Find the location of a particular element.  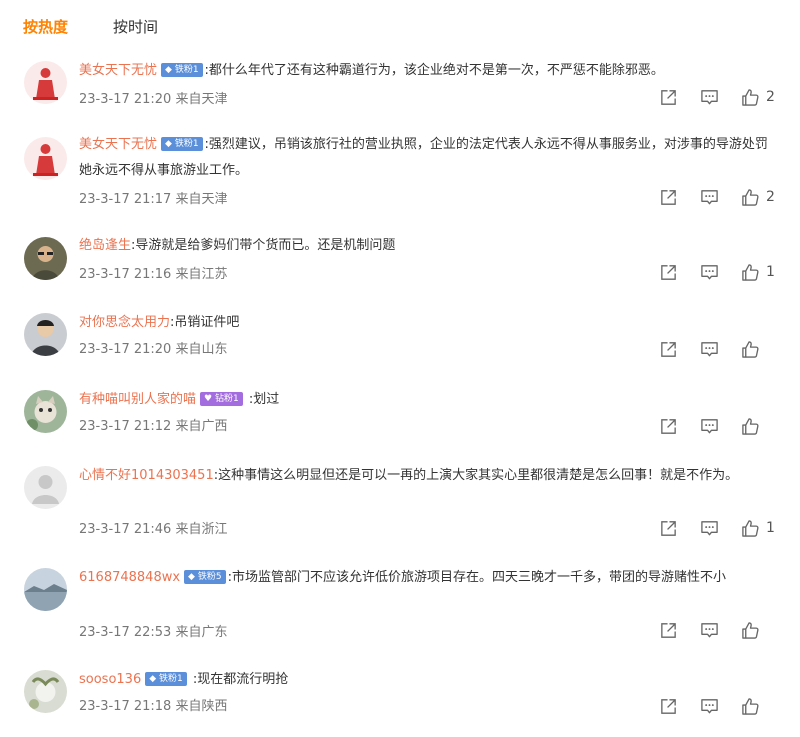

comment-username: sooso136 is located at coordinates (110, 679).